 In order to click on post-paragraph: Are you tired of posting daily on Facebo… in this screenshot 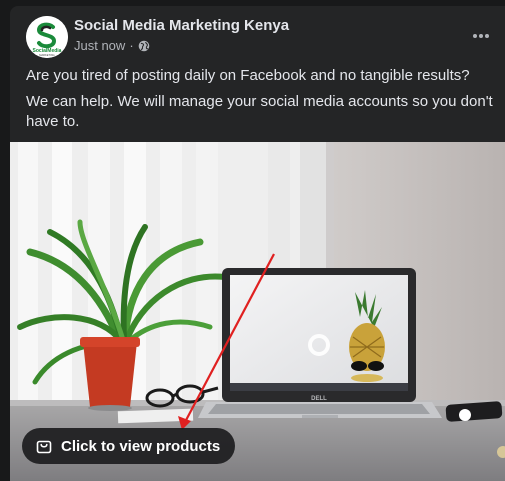, I will do `click(248, 75)`.